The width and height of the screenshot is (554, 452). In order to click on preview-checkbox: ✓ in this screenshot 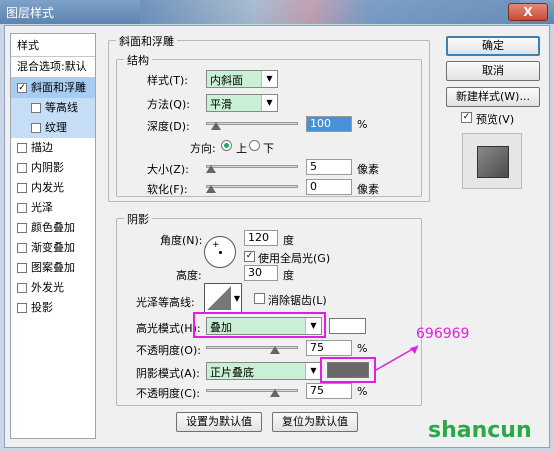, I will do `click(466, 117)`.